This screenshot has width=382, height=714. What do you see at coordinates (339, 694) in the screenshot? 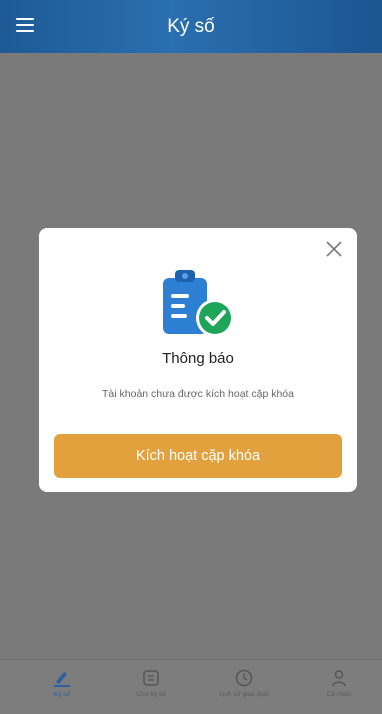
I see `nav-label: Cá nhân` at bounding box center [339, 694].